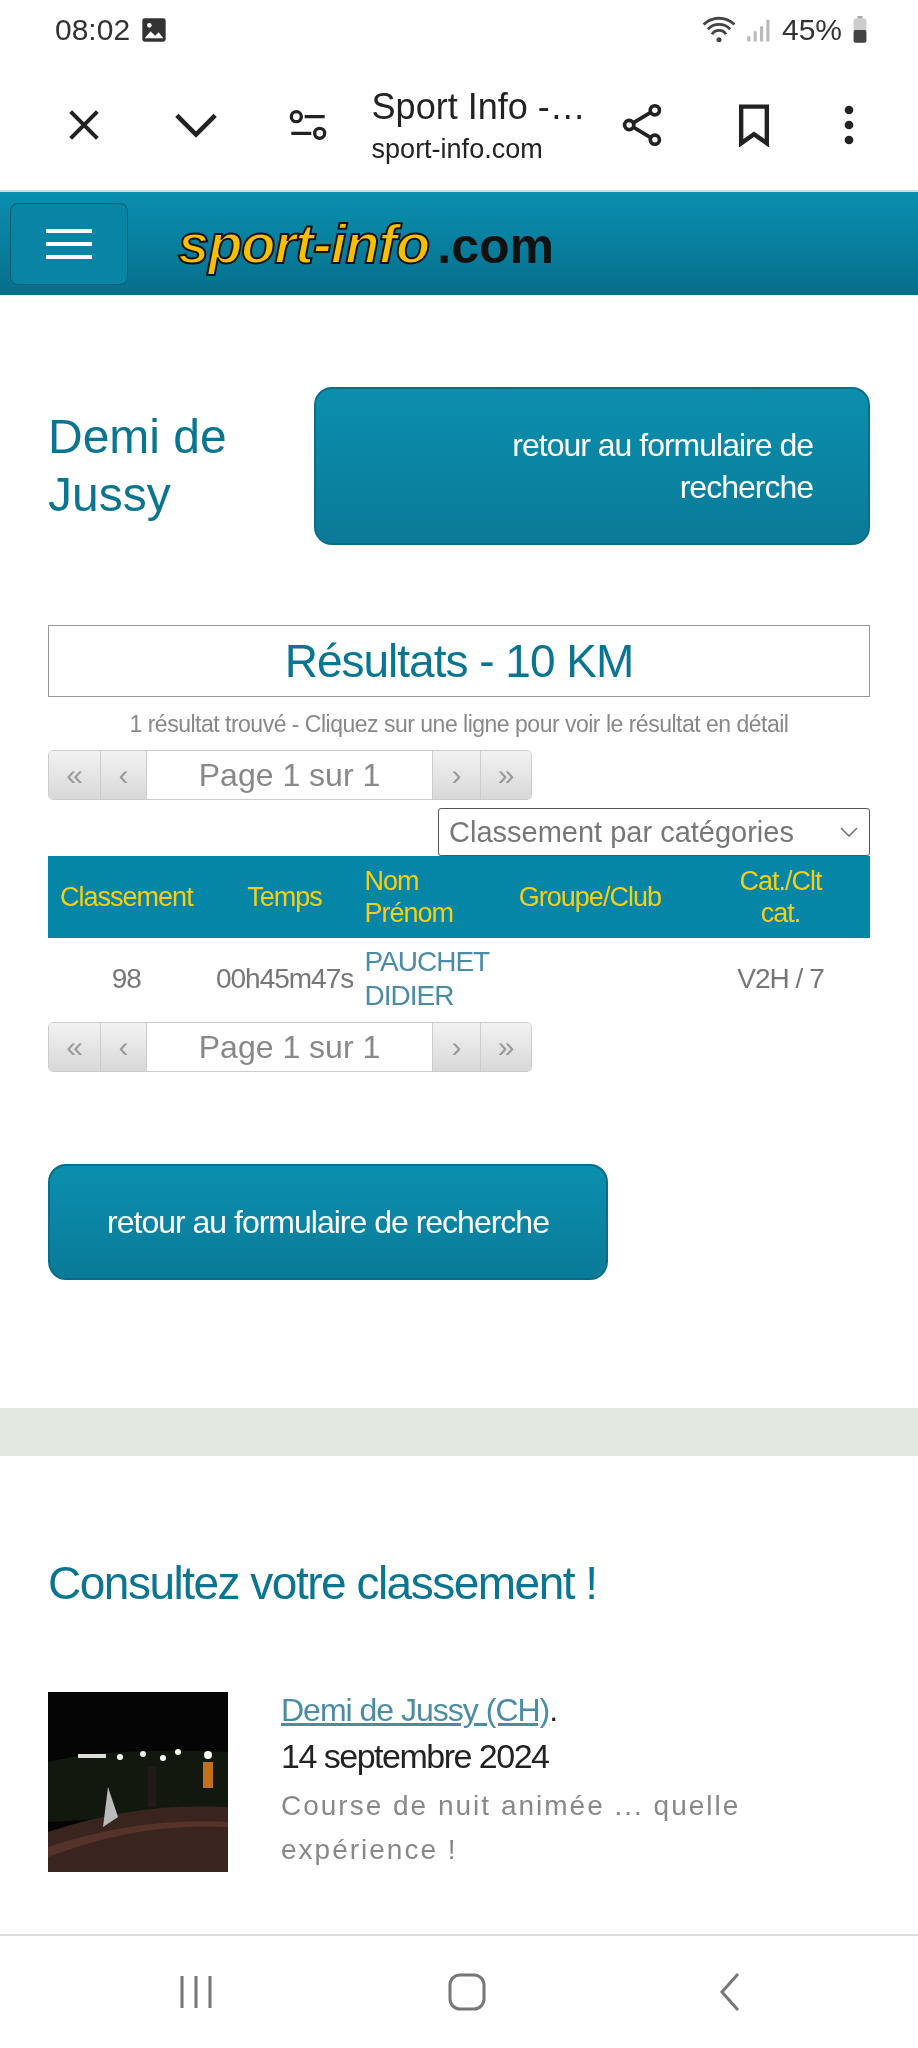 This screenshot has width=918, height=2048. What do you see at coordinates (93, 30) in the screenshot?
I see `status-time: 08:02` at bounding box center [93, 30].